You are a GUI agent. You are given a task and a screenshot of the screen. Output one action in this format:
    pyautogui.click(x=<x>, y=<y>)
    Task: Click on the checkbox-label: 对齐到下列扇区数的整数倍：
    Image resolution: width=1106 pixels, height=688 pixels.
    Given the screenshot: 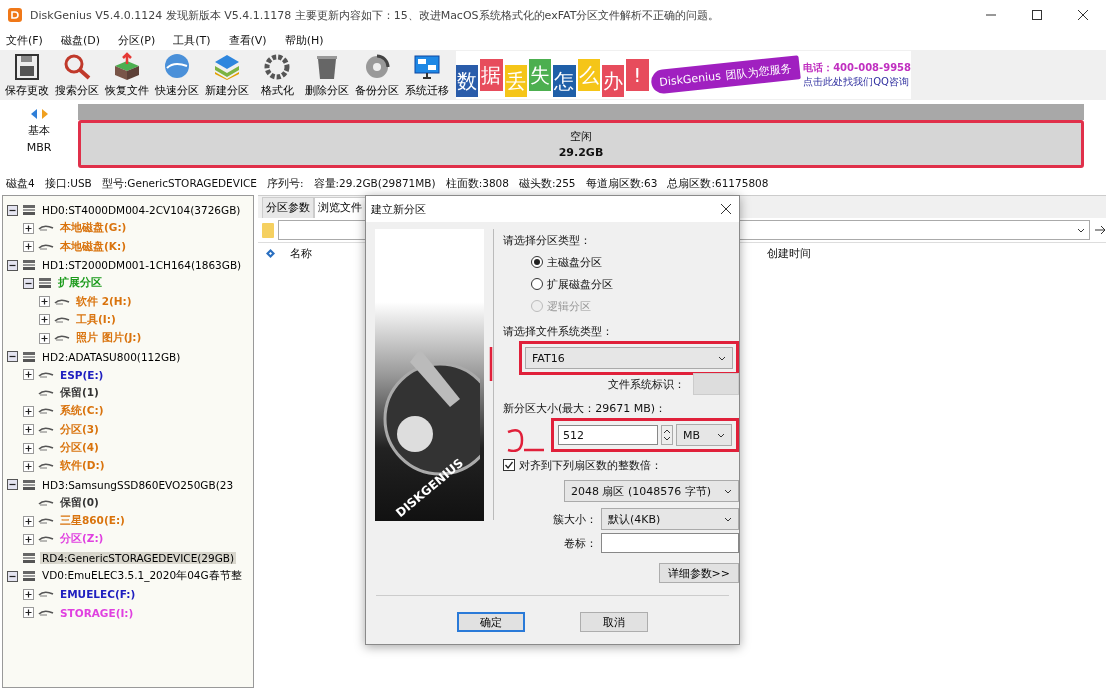 What is the action you would take?
    pyautogui.click(x=590, y=465)
    